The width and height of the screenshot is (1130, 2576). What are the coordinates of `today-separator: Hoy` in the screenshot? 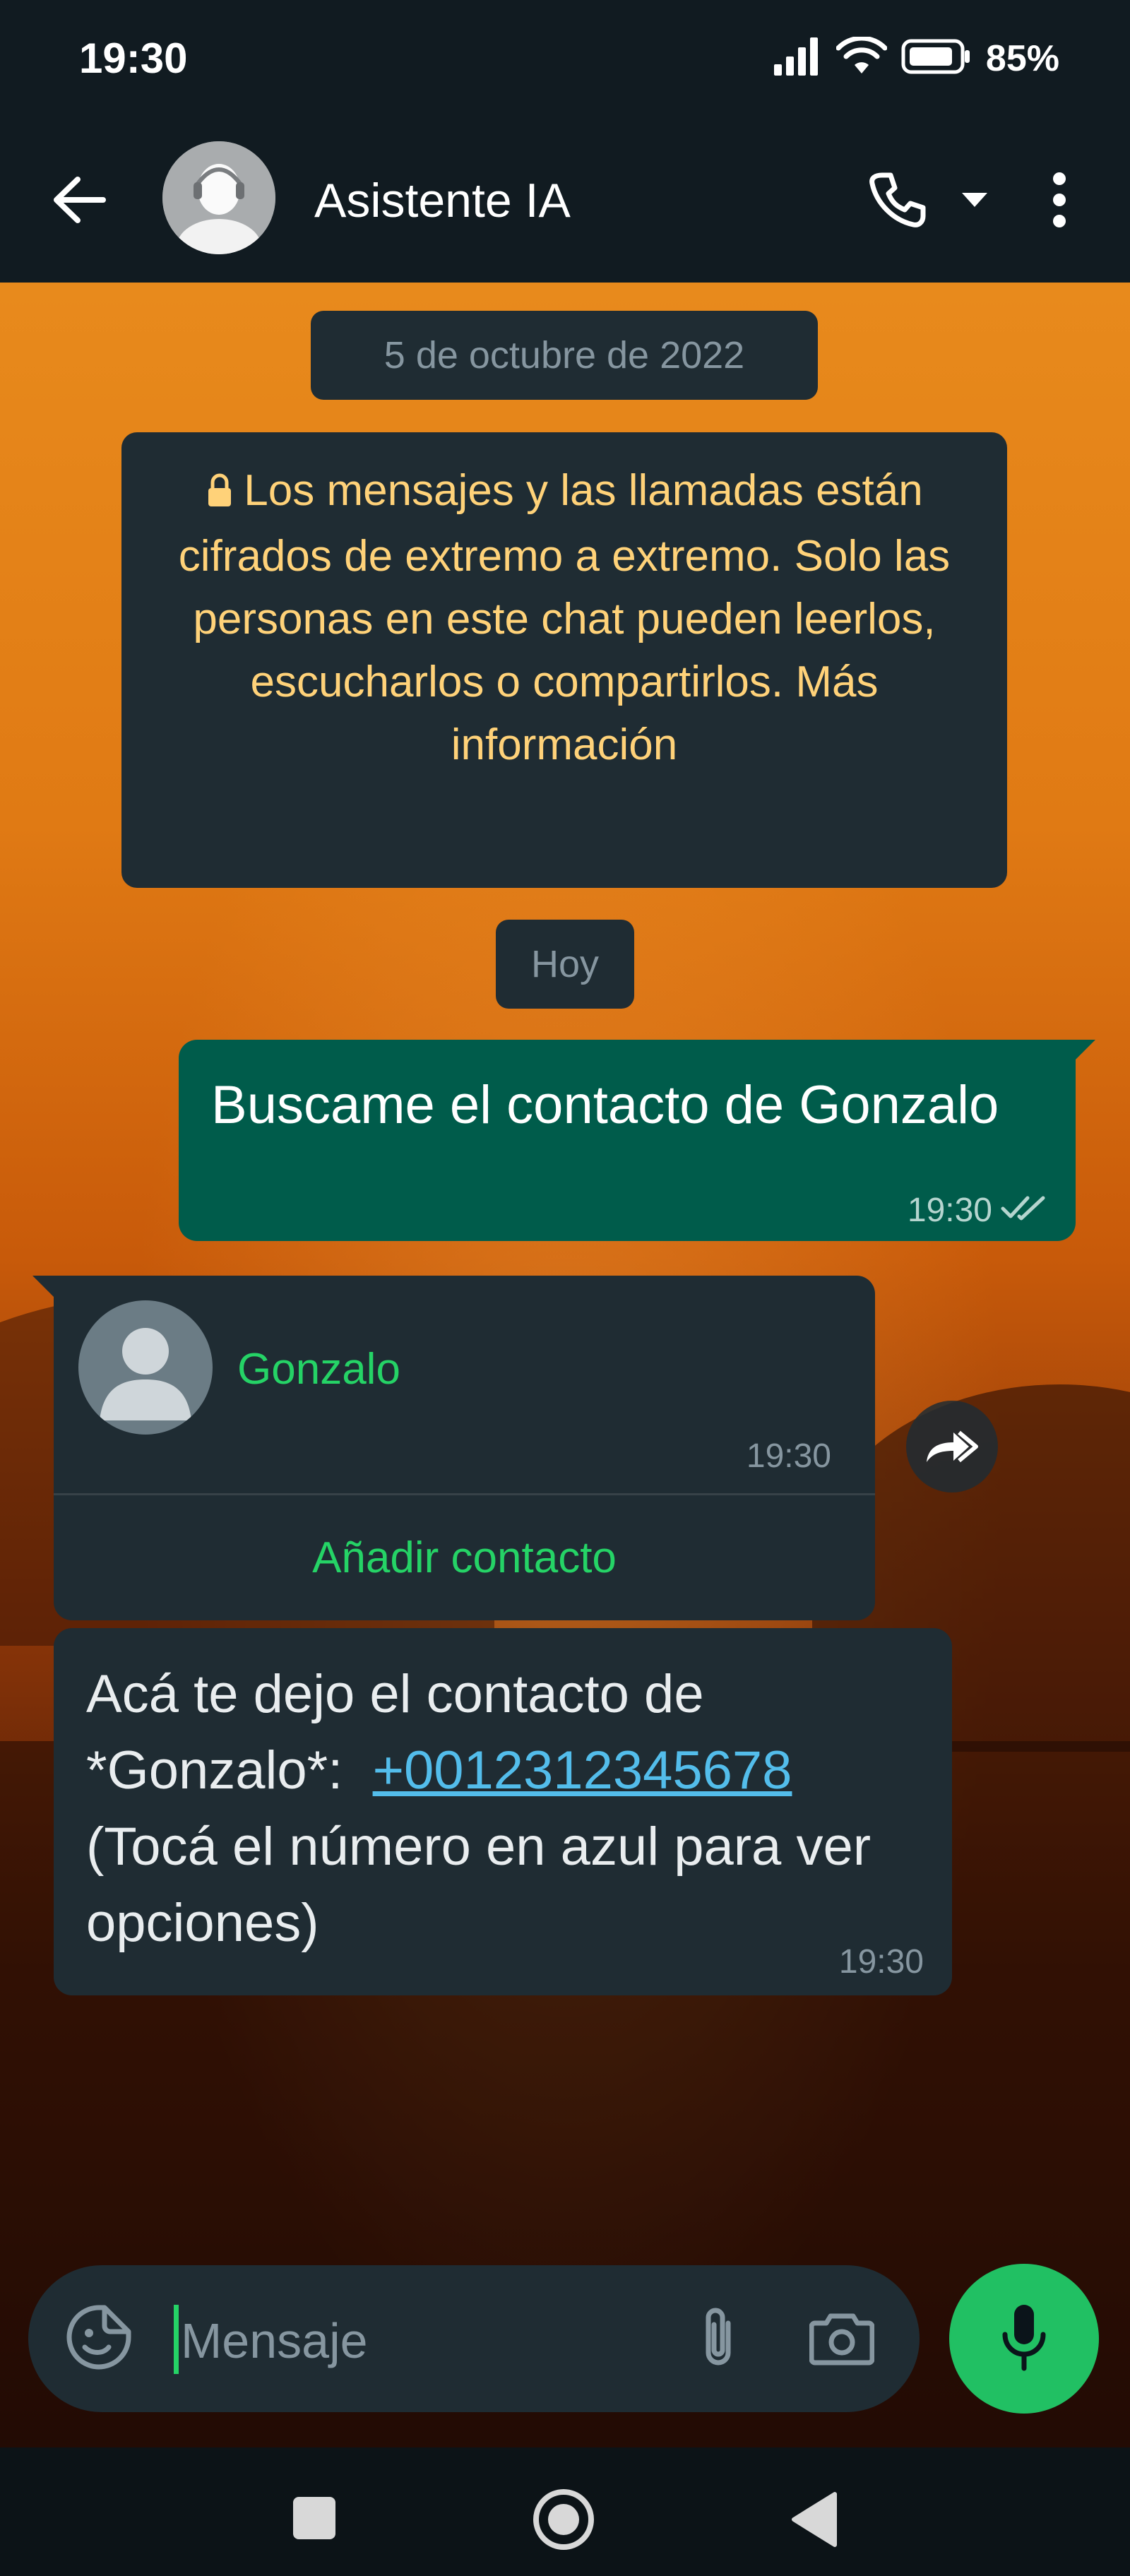 It's located at (565, 964).